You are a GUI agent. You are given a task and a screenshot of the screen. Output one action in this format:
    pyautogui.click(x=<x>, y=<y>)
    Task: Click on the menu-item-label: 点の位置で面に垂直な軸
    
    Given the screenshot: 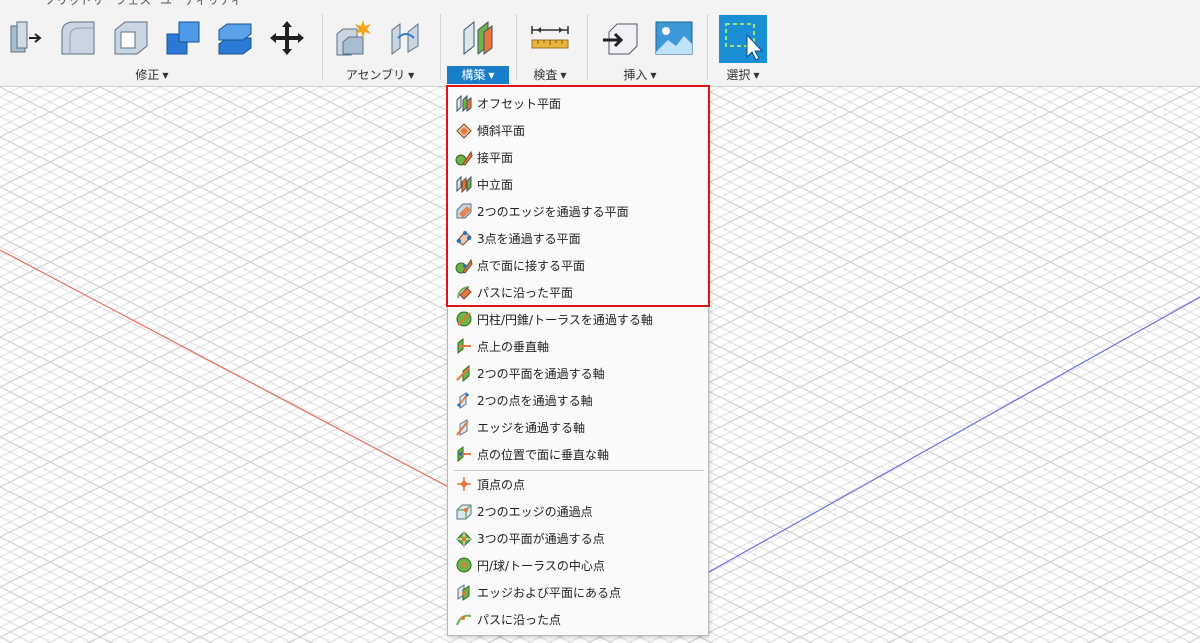 What is the action you would take?
    pyautogui.click(x=543, y=454)
    